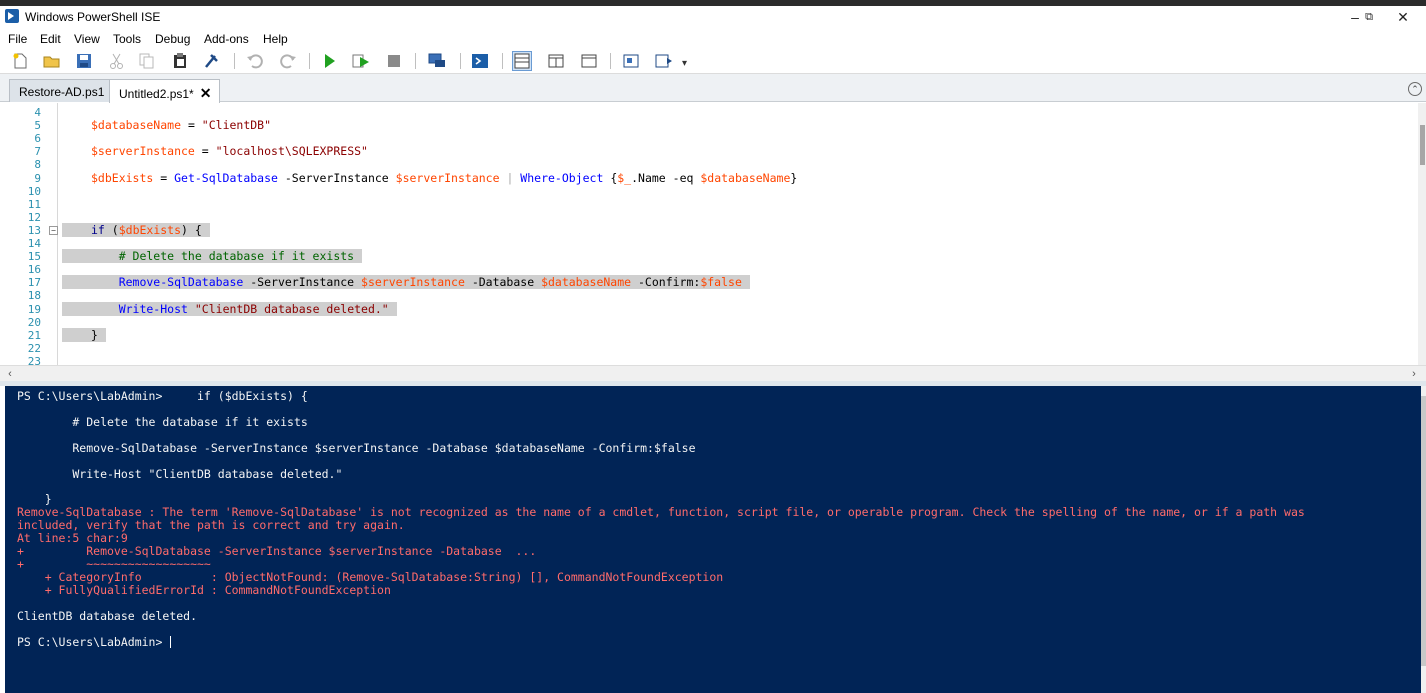 Image resolution: width=1426 pixels, height=693 pixels. I want to click on tab-label: Untitled2.ps1*, so click(156, 94).